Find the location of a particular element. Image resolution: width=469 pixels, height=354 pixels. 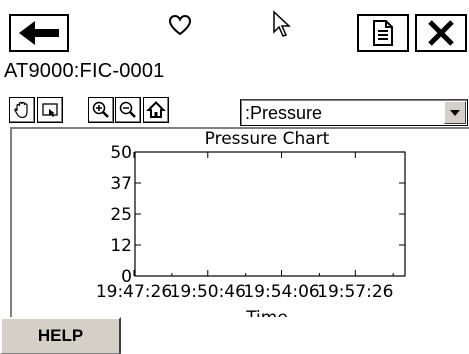

back-button is located at coordinates (39, 33).